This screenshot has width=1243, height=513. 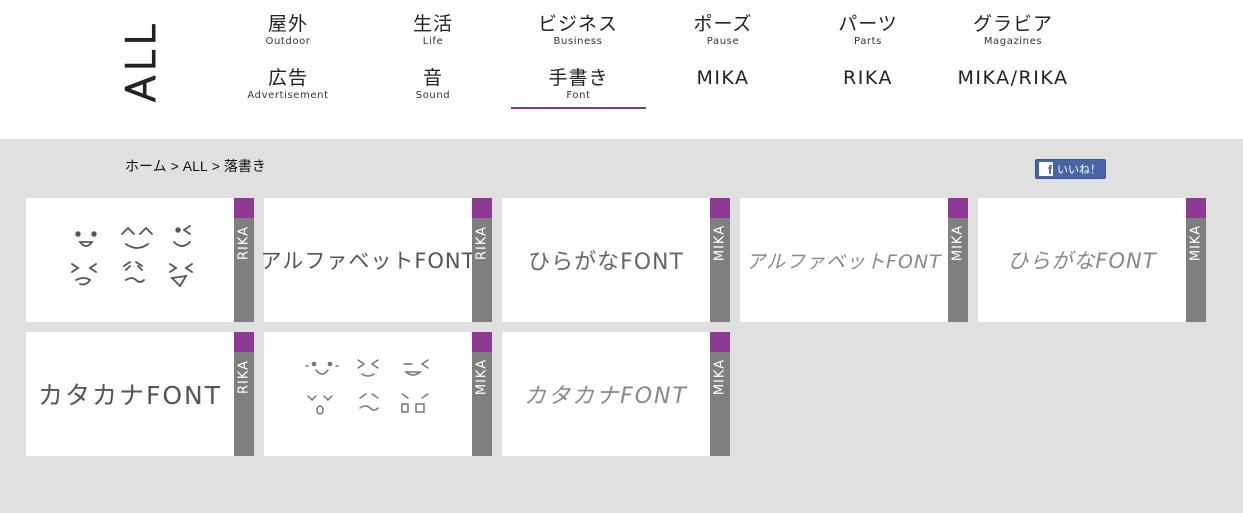 I want to click on nav-item-label: ポーズ, so click(x=723, y=24).